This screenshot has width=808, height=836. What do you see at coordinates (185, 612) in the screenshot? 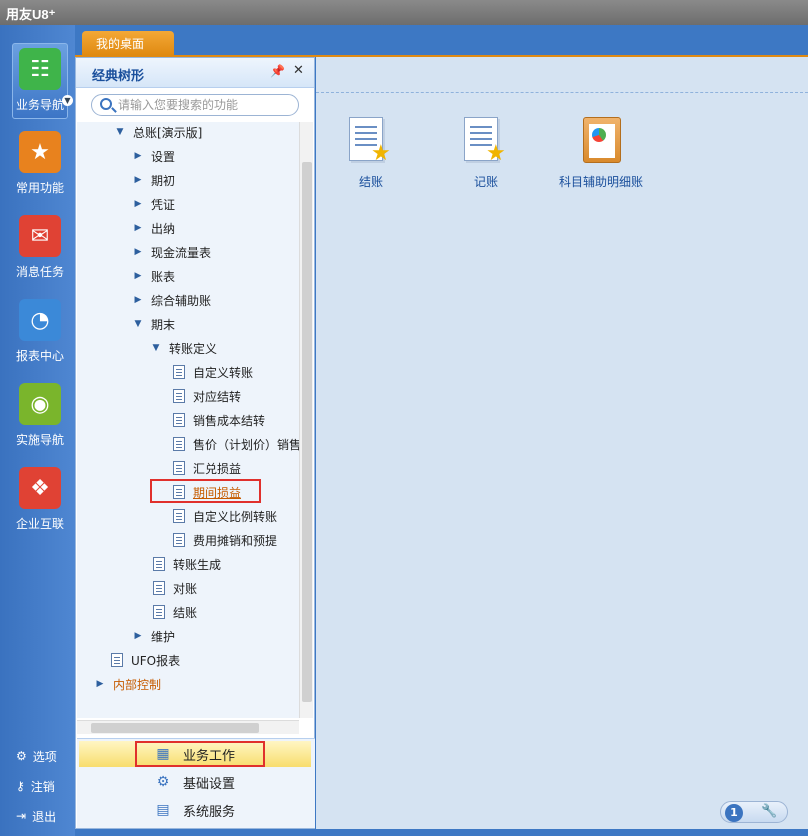
I see `tree-node-label: 结账` at bounding box center [185, 612].